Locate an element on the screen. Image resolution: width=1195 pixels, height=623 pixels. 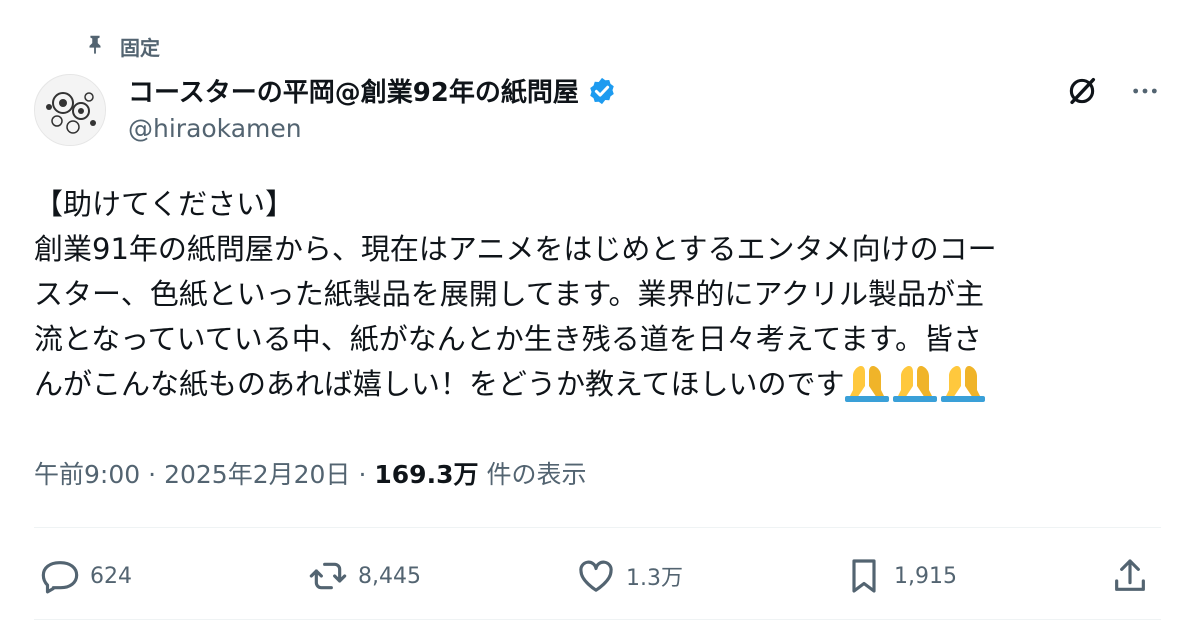
post-line: スター、色紙といった紙製品を展開してます。業界的にアクリル製品が主 is located at coordinates (509, 294).